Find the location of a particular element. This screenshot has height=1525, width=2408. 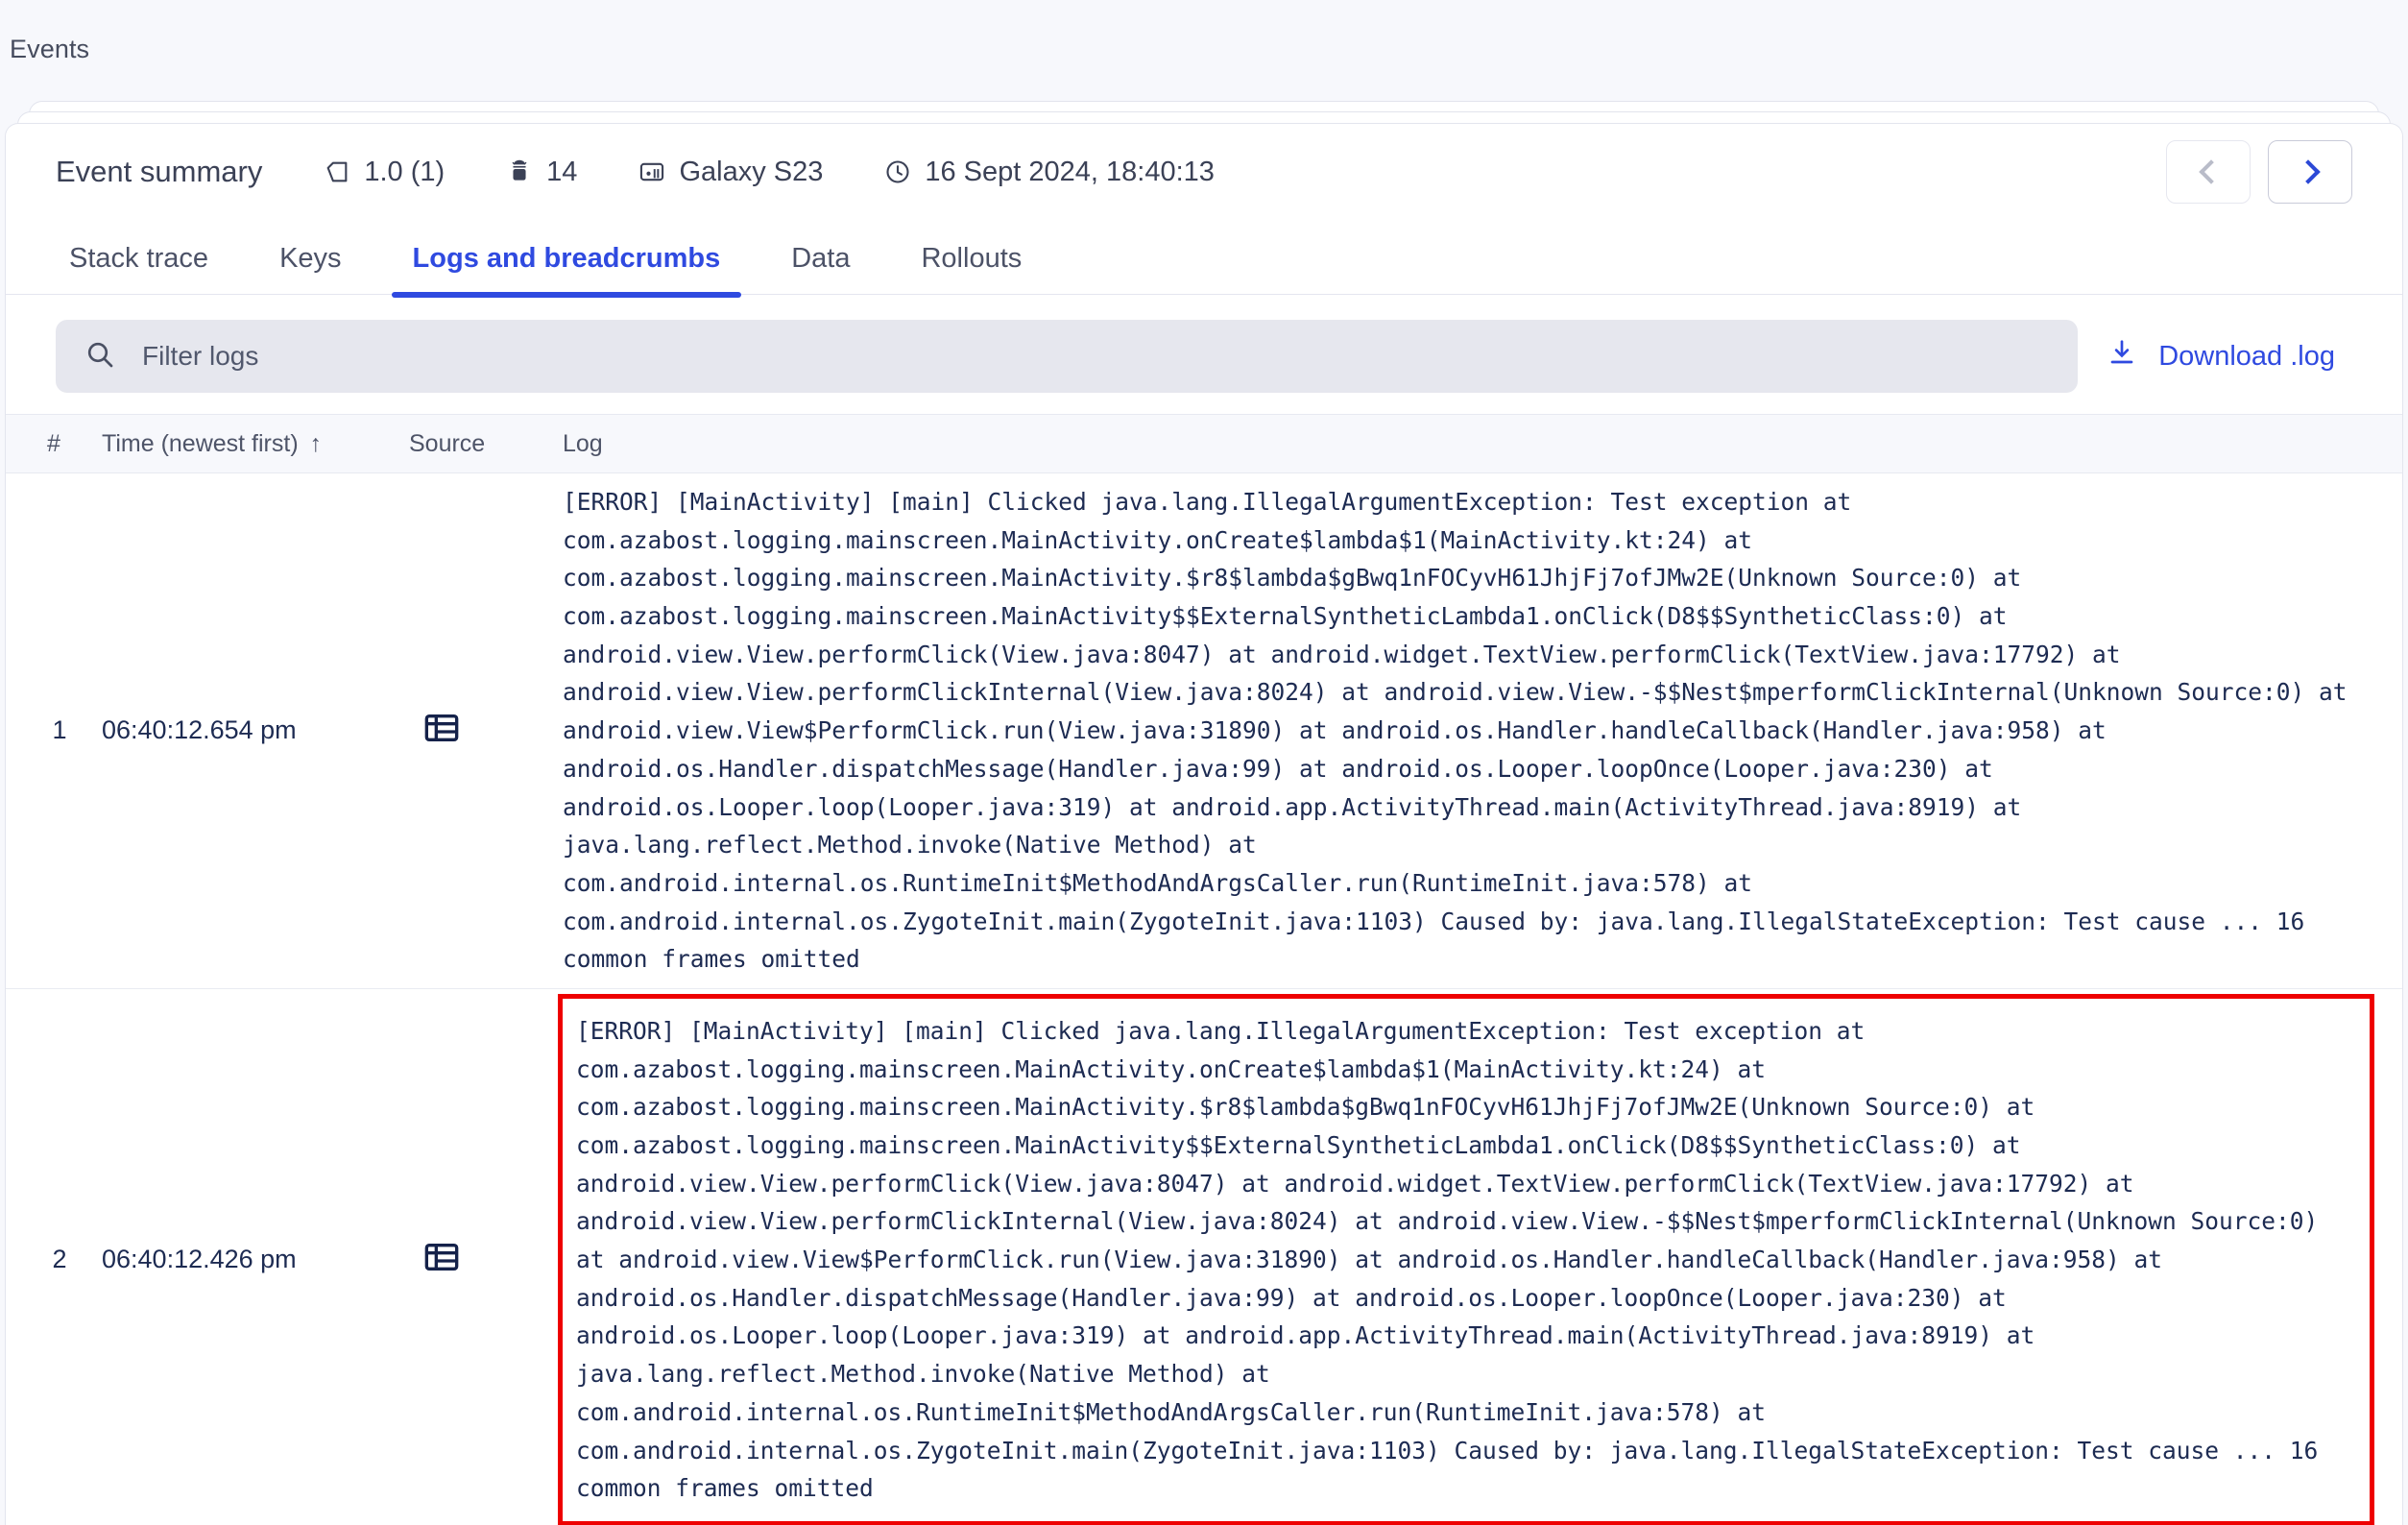

row-time: 06:40:12.654 pm is located at coordinates (200, 730).